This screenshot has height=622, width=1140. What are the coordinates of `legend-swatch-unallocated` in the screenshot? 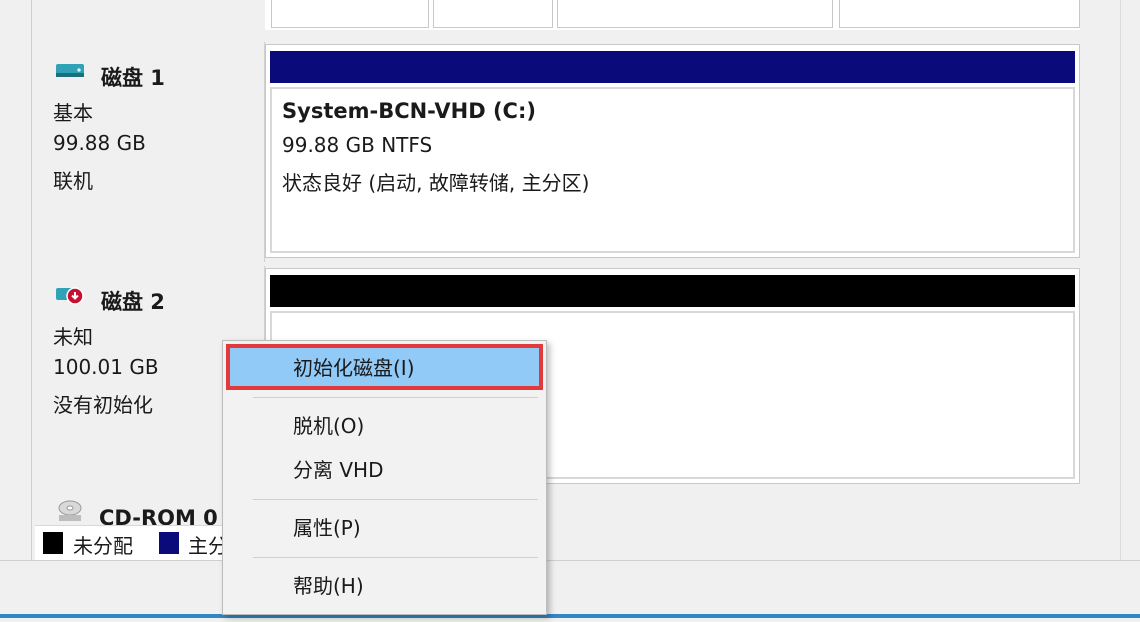 It's located at (53, 543).